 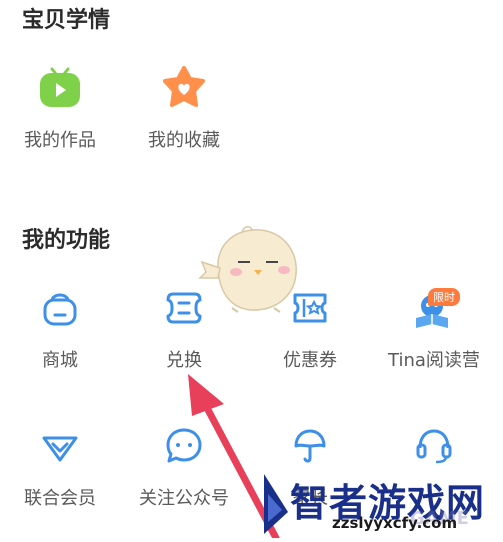 I want to click on tile-label: 联合会员, so click(x=60, y=498).